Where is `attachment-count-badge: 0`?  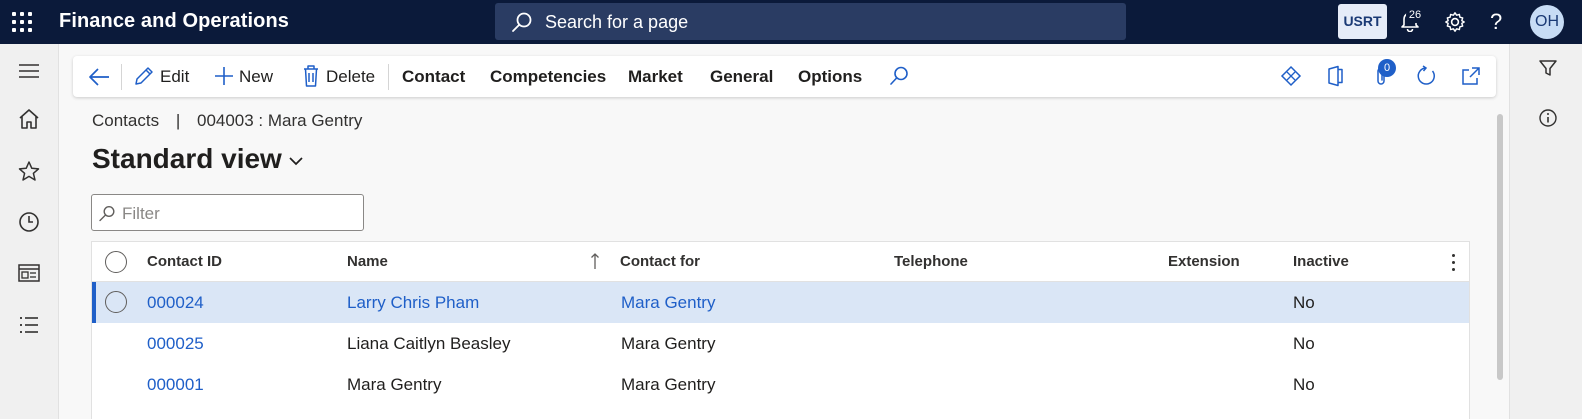
attachment-count-badge: 0 is located at coordinates (1387, 68).